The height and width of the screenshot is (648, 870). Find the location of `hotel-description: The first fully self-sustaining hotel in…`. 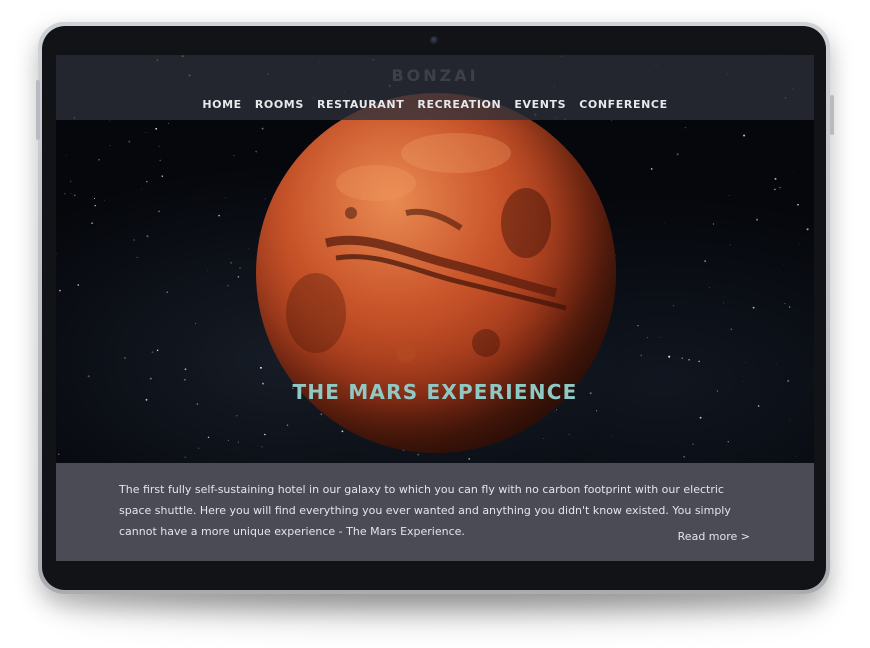

hotel-description: The first fully self-sustaining hotel in… is located at coordinates (425, 510).